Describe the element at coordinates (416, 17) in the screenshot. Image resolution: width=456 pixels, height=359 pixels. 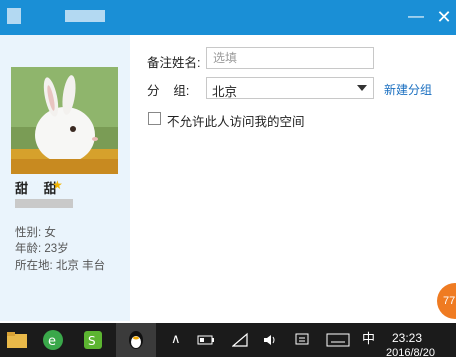
I see `minimize-button: —` at that location.